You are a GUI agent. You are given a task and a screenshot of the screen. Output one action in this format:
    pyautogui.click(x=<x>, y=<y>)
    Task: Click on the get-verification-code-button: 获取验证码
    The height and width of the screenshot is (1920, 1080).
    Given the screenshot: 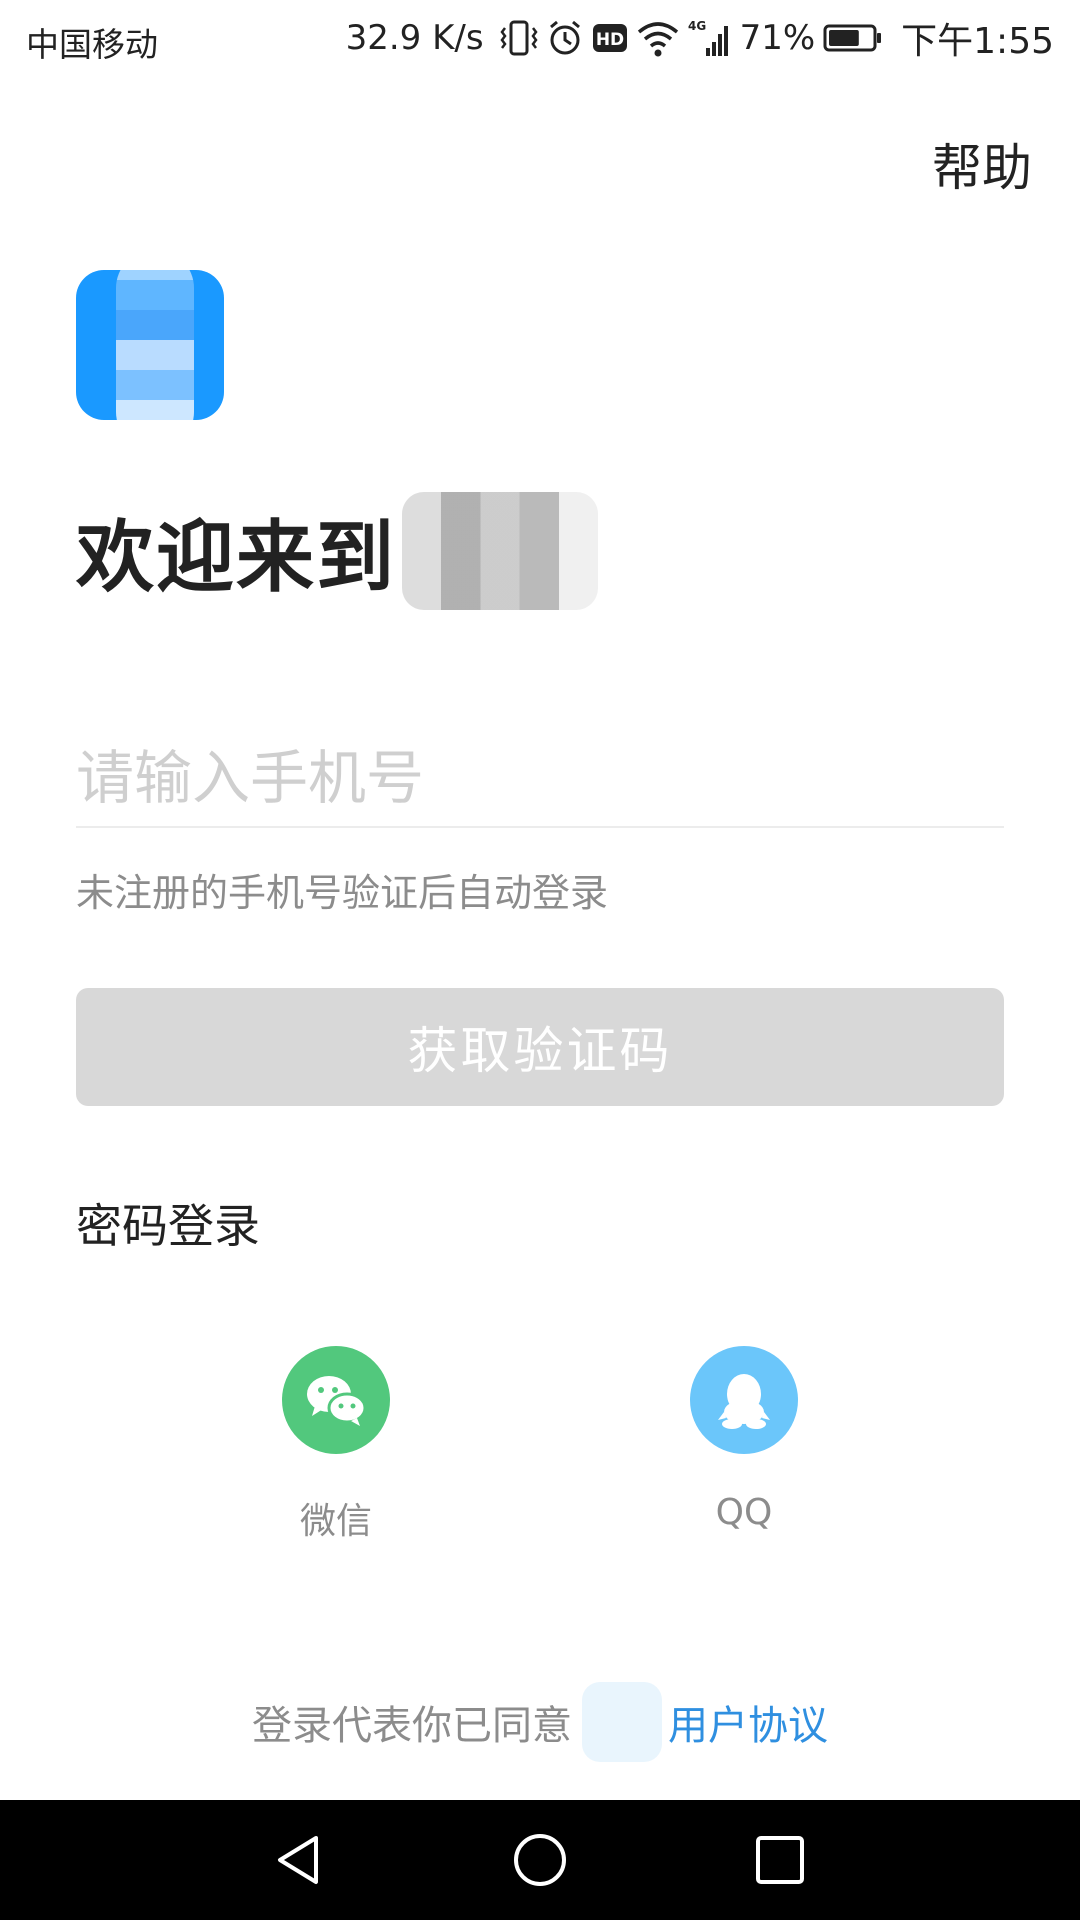 What is the action you would take?
    pyautogui.click(x=540, y=1047)
    